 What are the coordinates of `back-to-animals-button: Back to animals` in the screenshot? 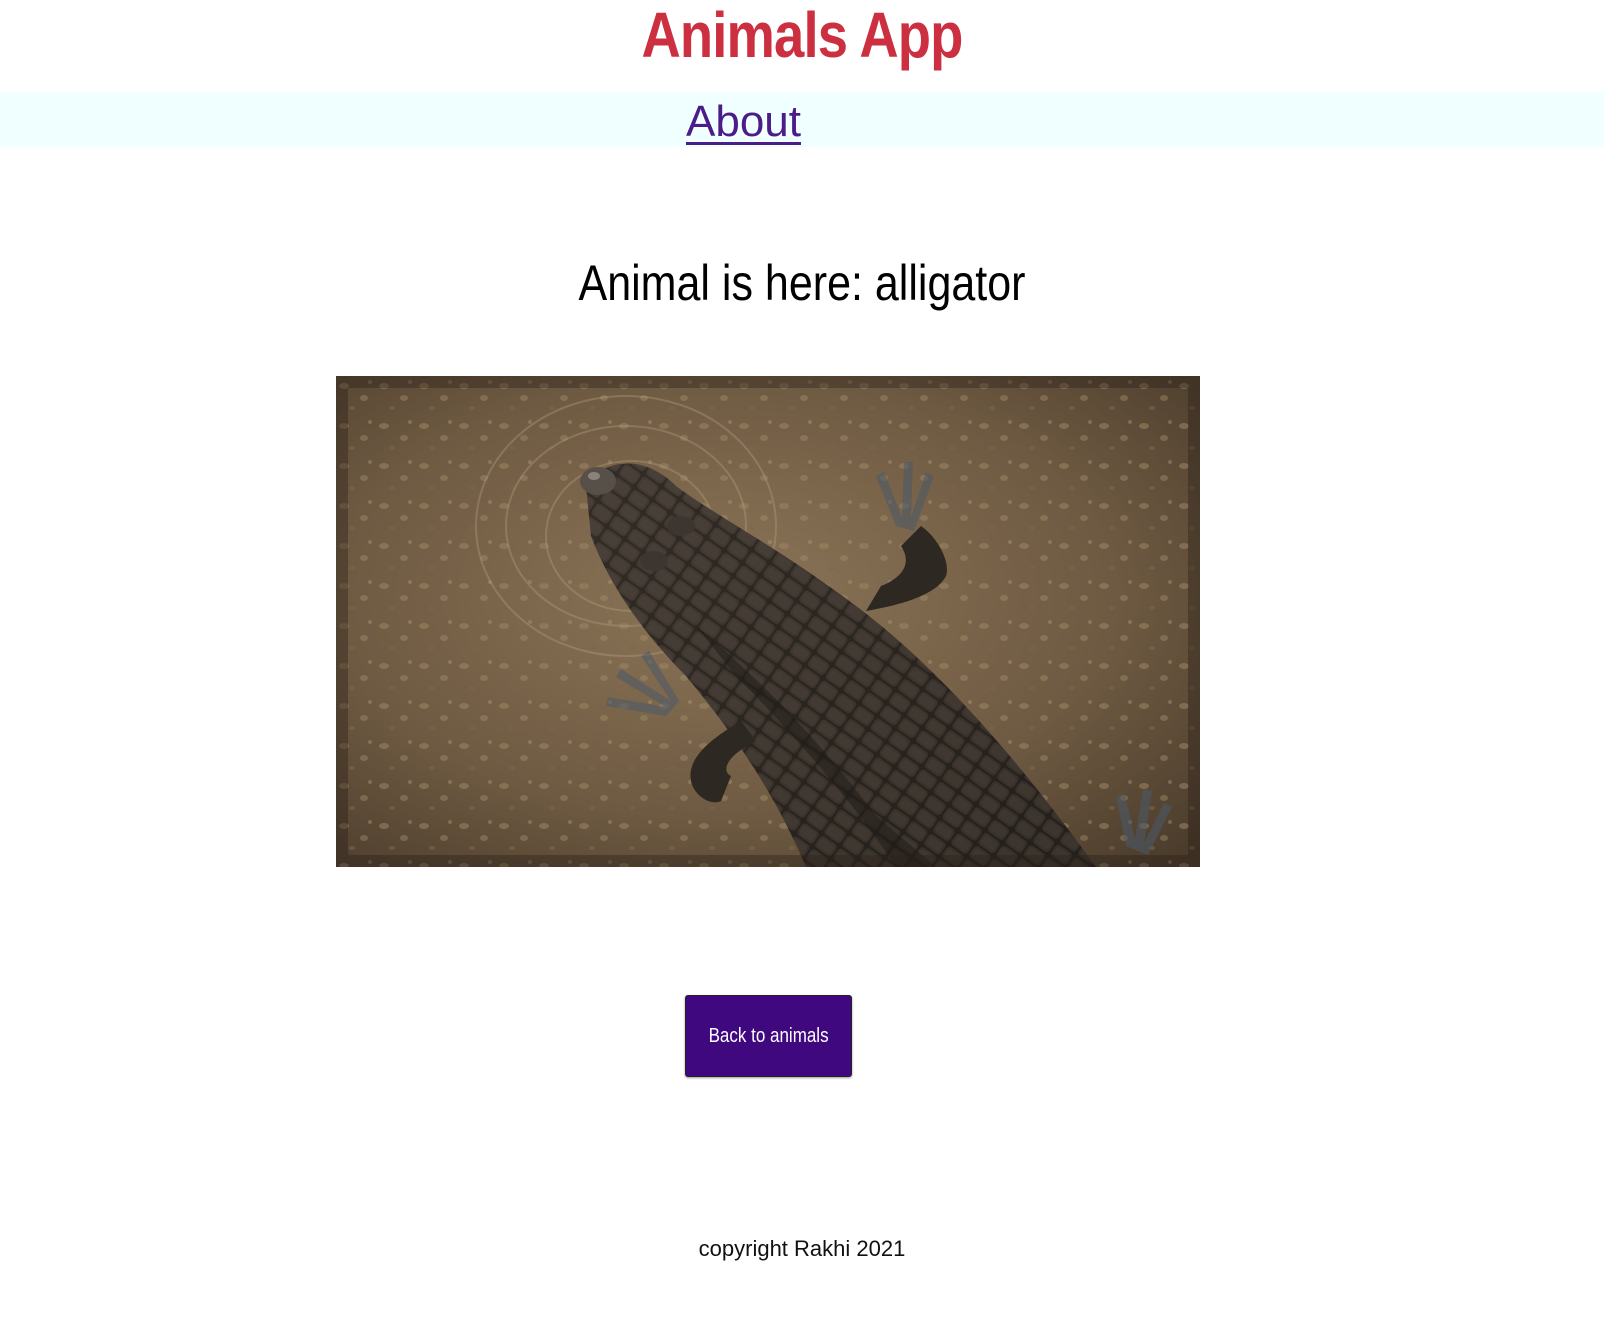 It's located at (768, 1036).